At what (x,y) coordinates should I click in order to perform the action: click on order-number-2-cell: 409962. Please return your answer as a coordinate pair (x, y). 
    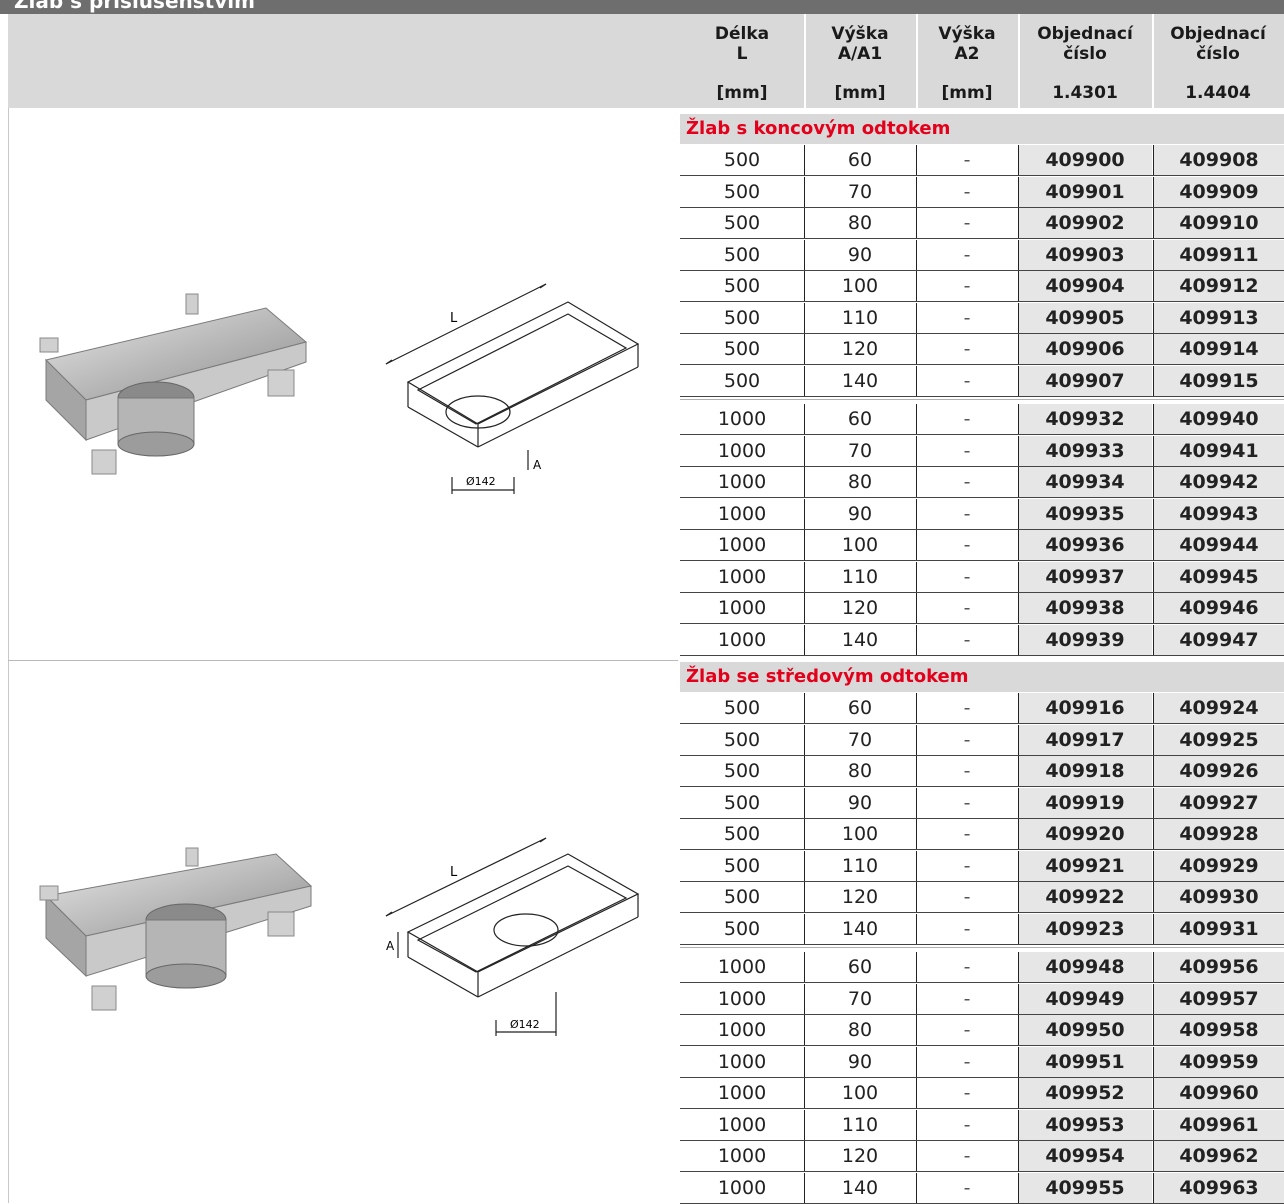
    Looking at the image, I should click on (1219, 1156).